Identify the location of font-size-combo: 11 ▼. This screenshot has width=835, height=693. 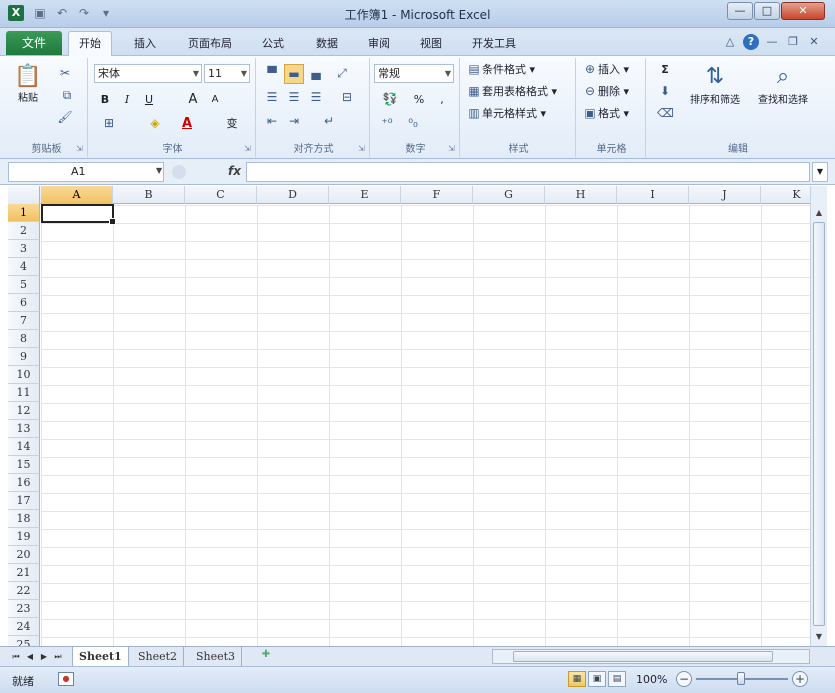
(227, 73).